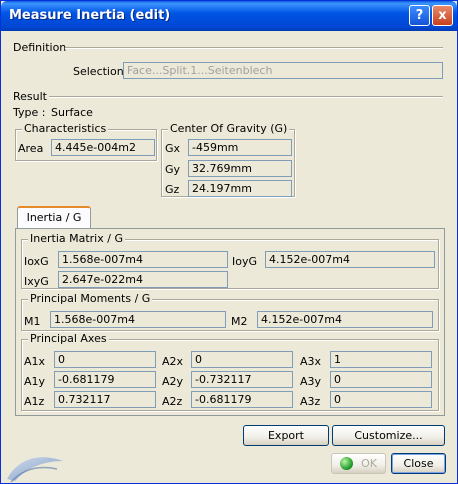 Image resolution: width=458 pixels, height=484 pixels. Describe the element at coordinates (54, 217) in the screenshot. I see `tab-inertia-g: Inertia / G` at that location.